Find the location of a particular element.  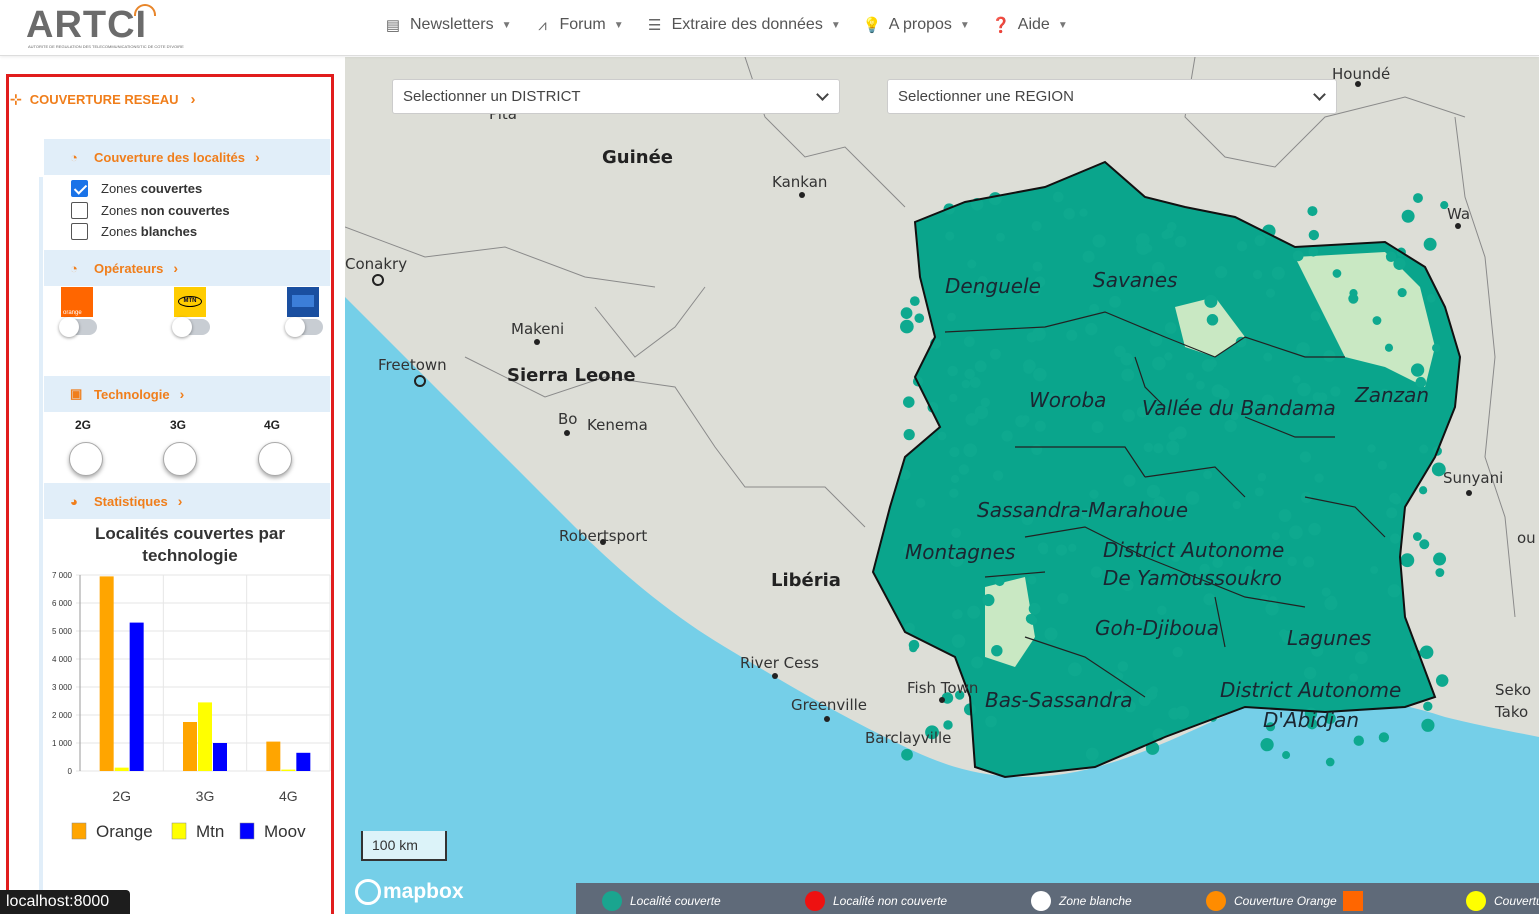

checkbox-zones-white: Zones blanches is located at coordinates (134, 231).